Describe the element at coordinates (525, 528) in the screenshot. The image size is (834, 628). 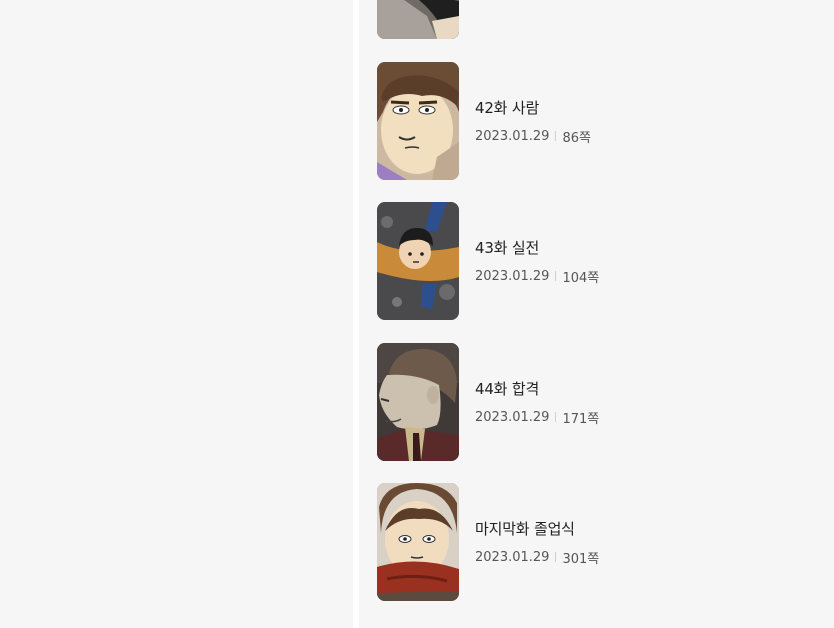
I see `episode-title: 마지막화 졸업식` at that location.